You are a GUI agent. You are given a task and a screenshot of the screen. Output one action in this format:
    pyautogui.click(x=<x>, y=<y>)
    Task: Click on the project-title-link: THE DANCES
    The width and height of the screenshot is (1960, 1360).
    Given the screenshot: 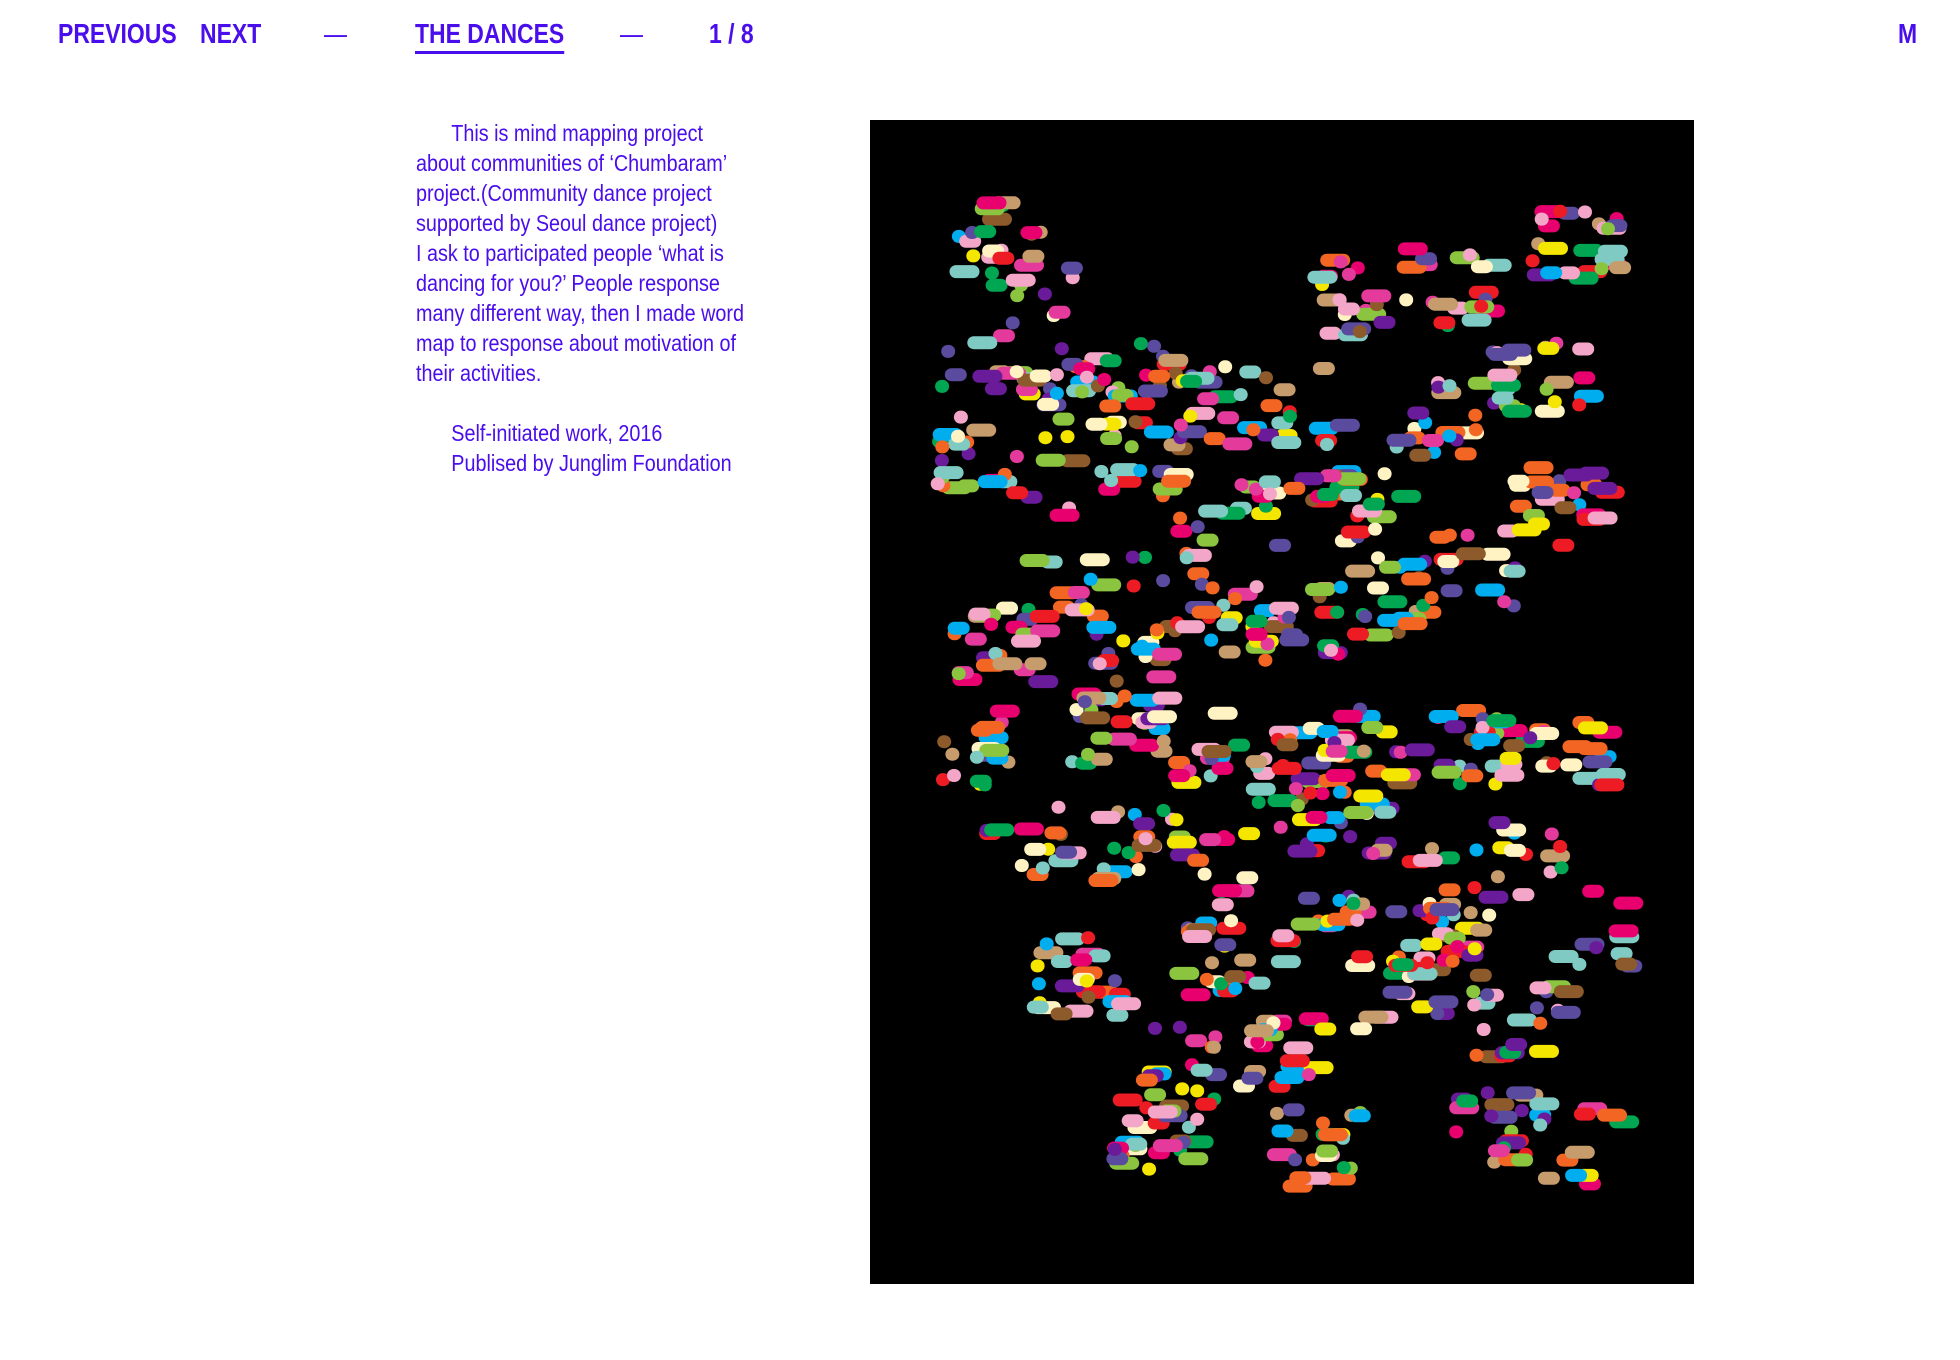 What is the action you would take?
    pyautogui.click(x=490, y=36)
    